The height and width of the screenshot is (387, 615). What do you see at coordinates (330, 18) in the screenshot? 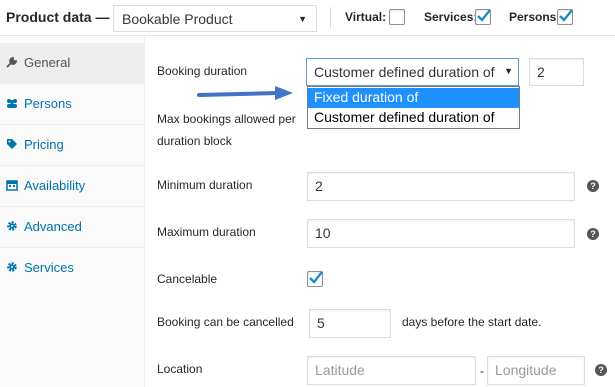
I see `header-divider` at bounding box center [330, 18].